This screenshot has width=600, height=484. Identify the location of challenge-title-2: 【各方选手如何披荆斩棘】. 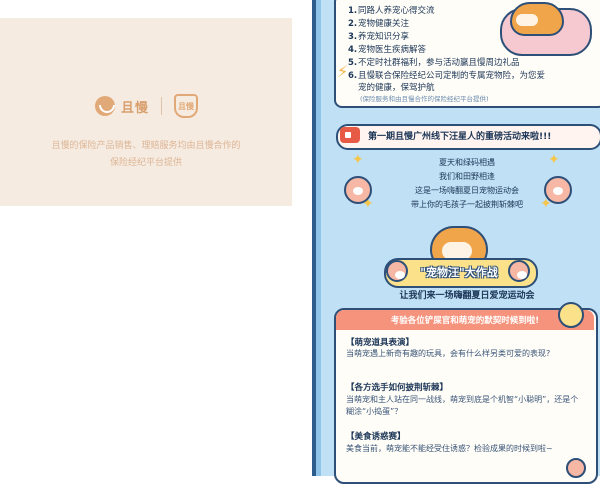
(397, 388).